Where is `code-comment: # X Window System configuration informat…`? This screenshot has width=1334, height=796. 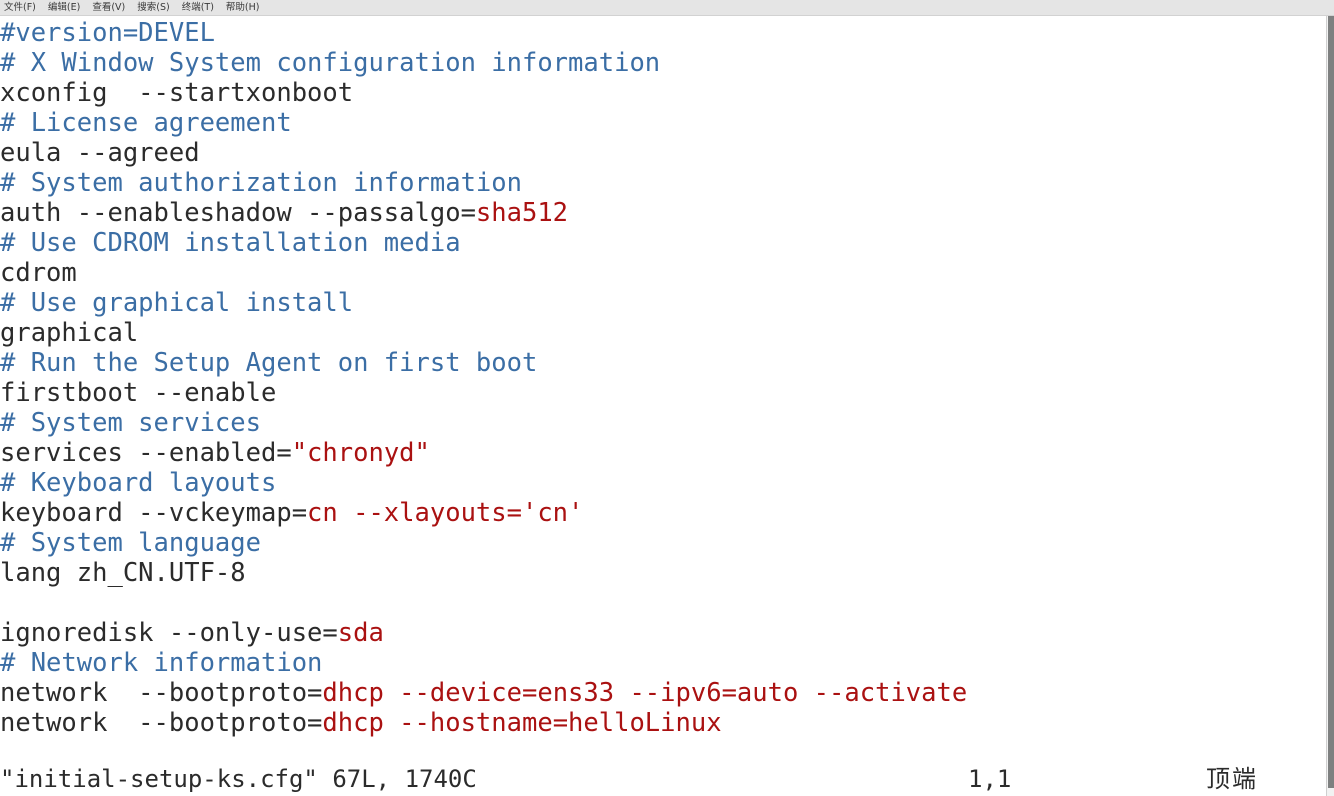 code-comment: # X Window System configuration informat… is located at coordinates (330, 63).